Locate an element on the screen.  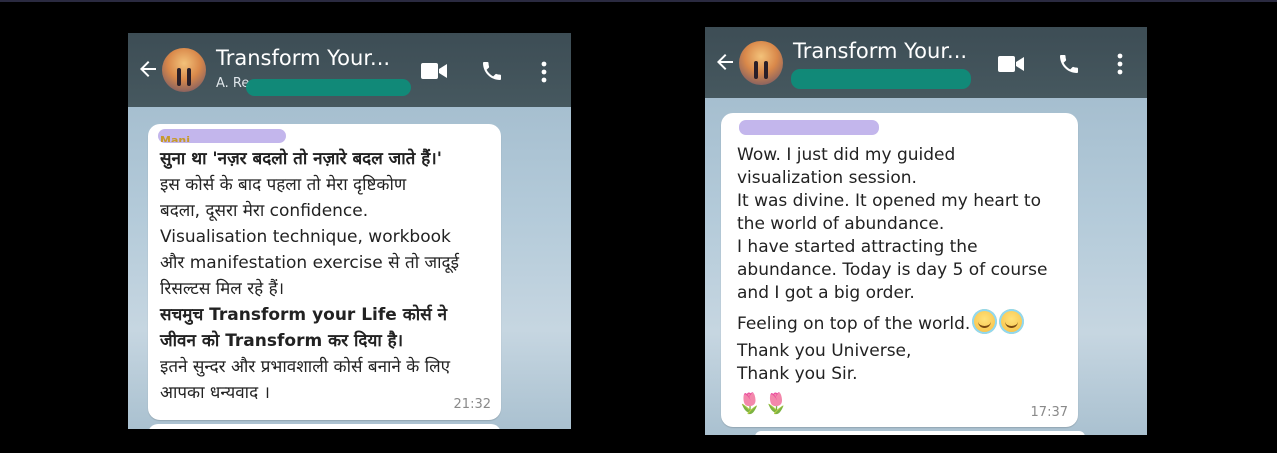
message-line: visualization session. is located at coordinates (827, 178).